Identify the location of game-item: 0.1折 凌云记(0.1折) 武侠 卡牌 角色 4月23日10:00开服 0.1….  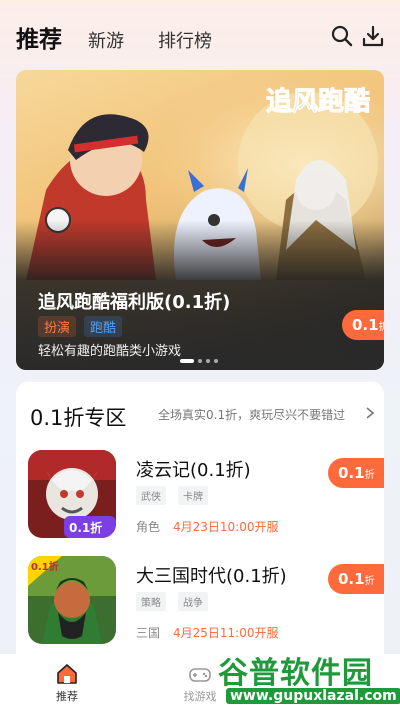
(200, 496).